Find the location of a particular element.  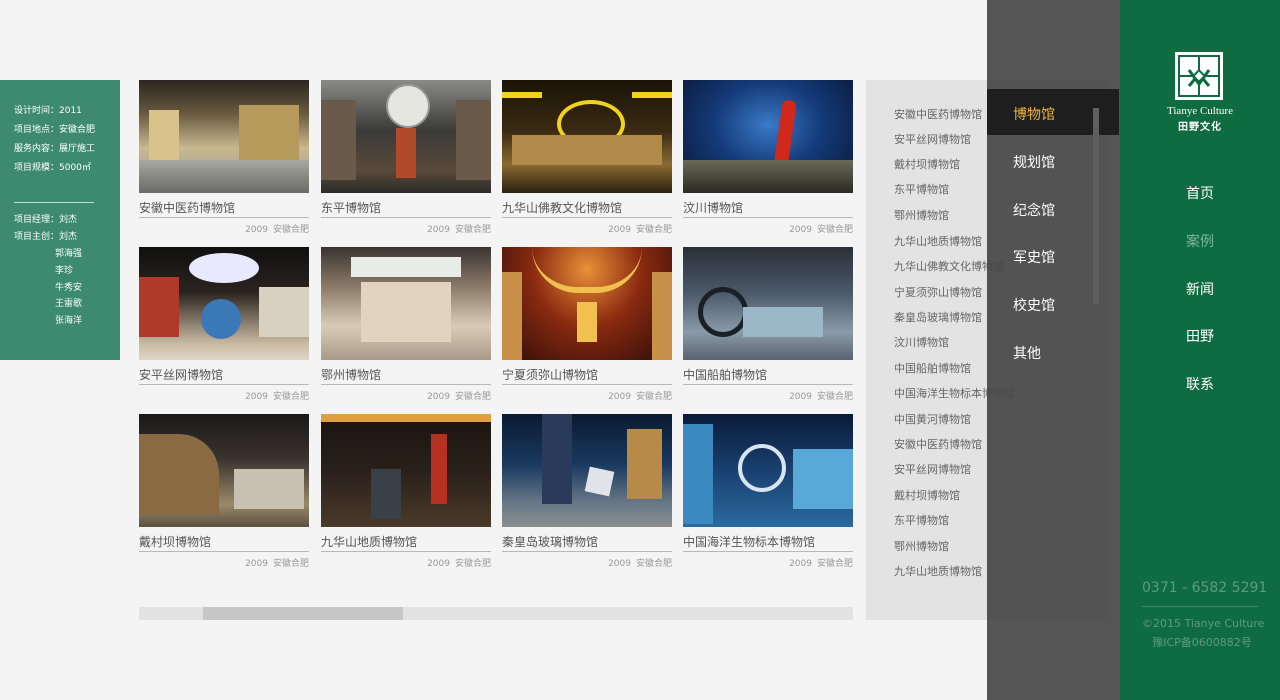

nav-home: 首页 is located at coordinates (1200, 193).